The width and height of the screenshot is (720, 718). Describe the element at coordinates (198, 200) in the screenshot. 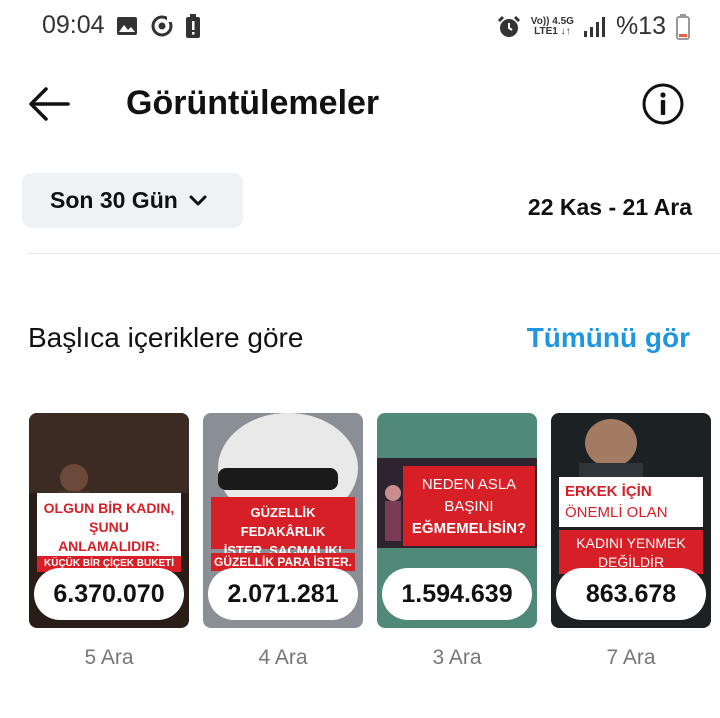

I see `chevron-down-icon` at that location.